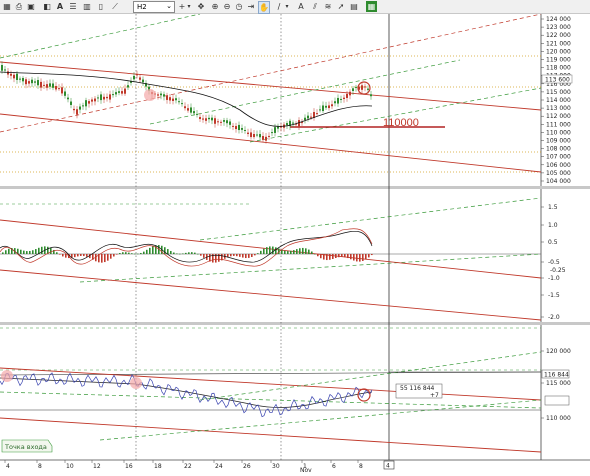  What do you see at coordinates (31, 6) in the screenshot?
I see `save-icon: ▣` at bounding box center [31, 6].